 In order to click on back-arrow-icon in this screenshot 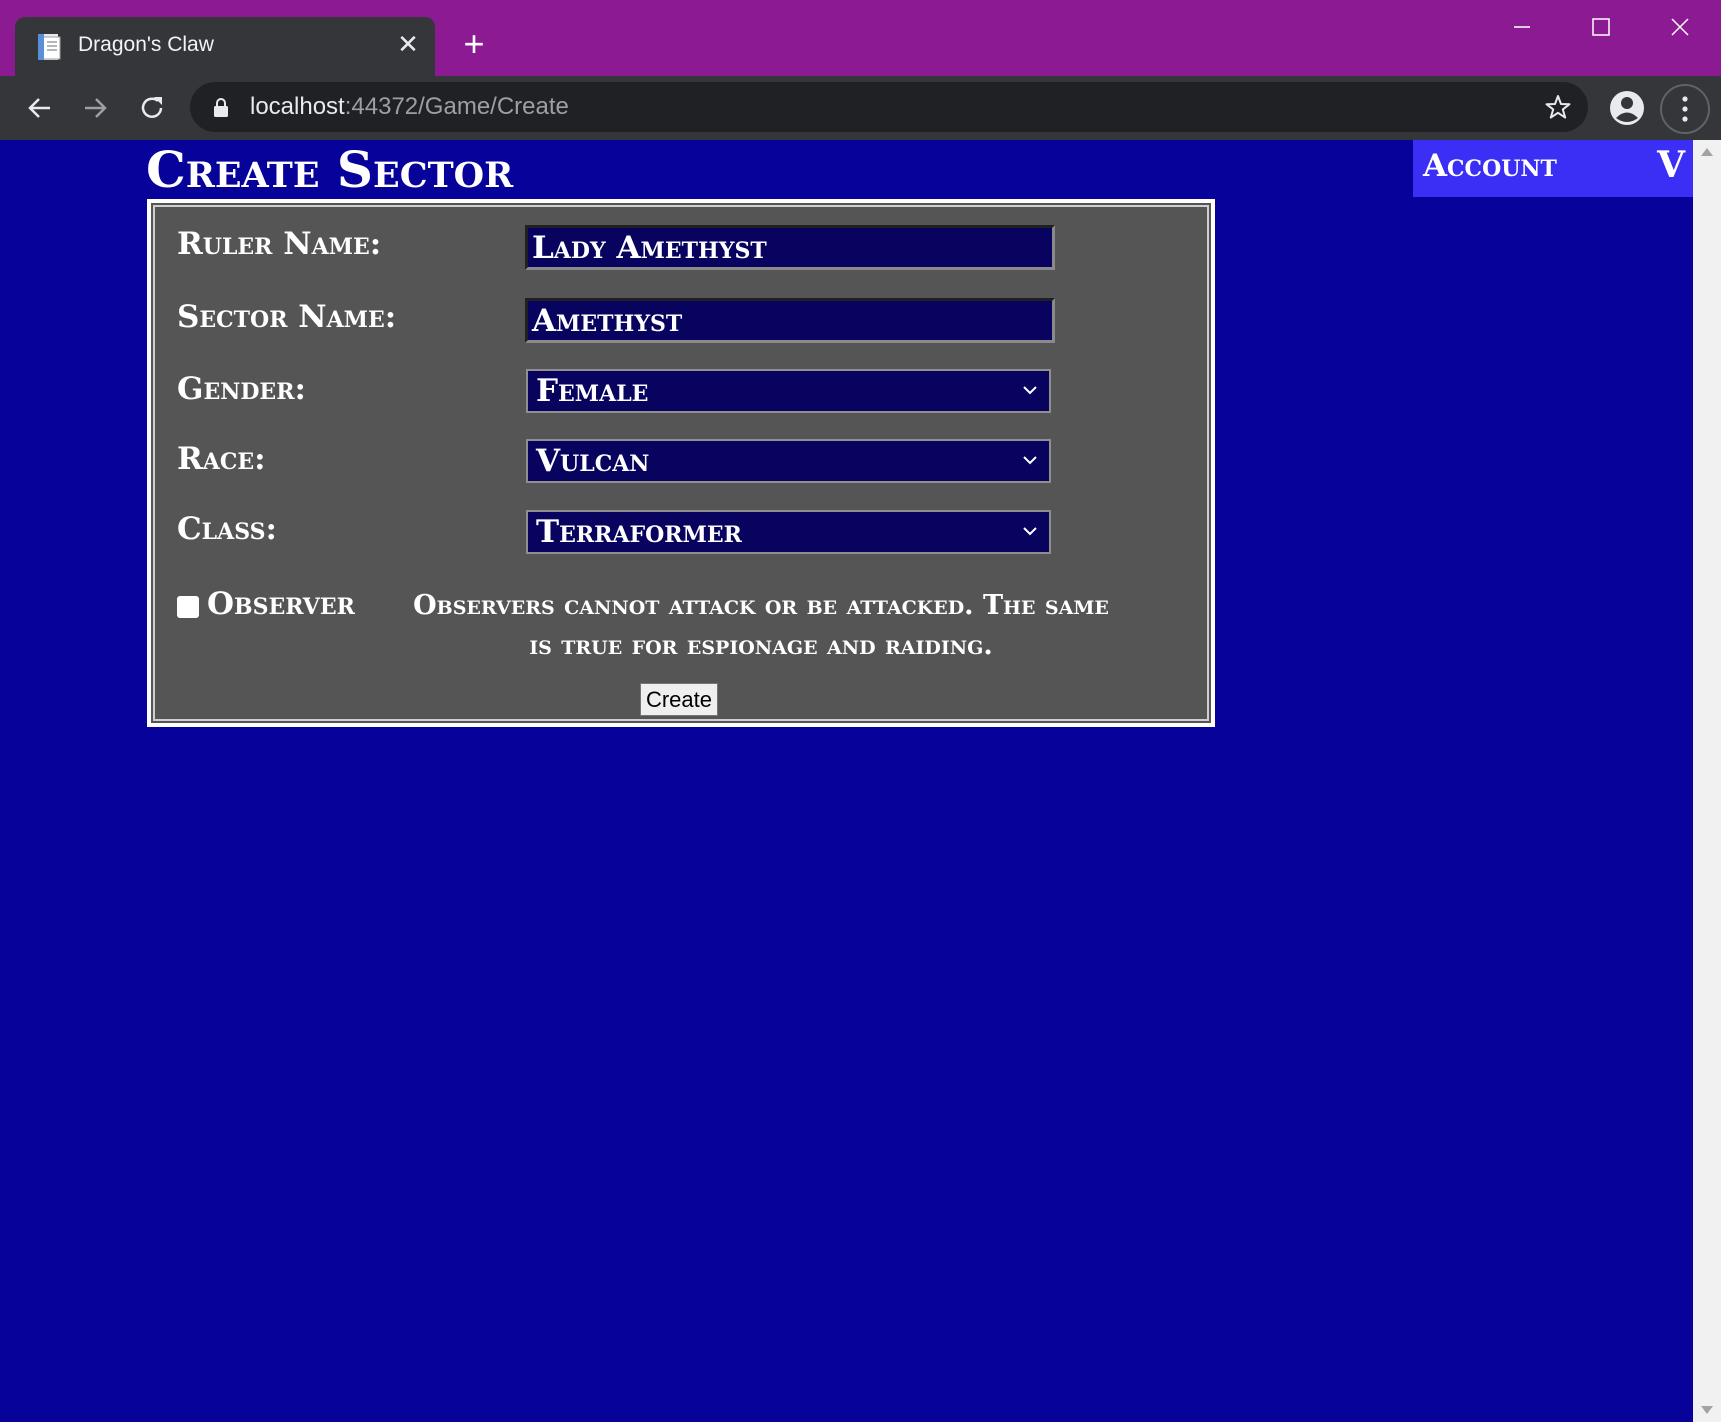, I will do `click(40, 108)`.